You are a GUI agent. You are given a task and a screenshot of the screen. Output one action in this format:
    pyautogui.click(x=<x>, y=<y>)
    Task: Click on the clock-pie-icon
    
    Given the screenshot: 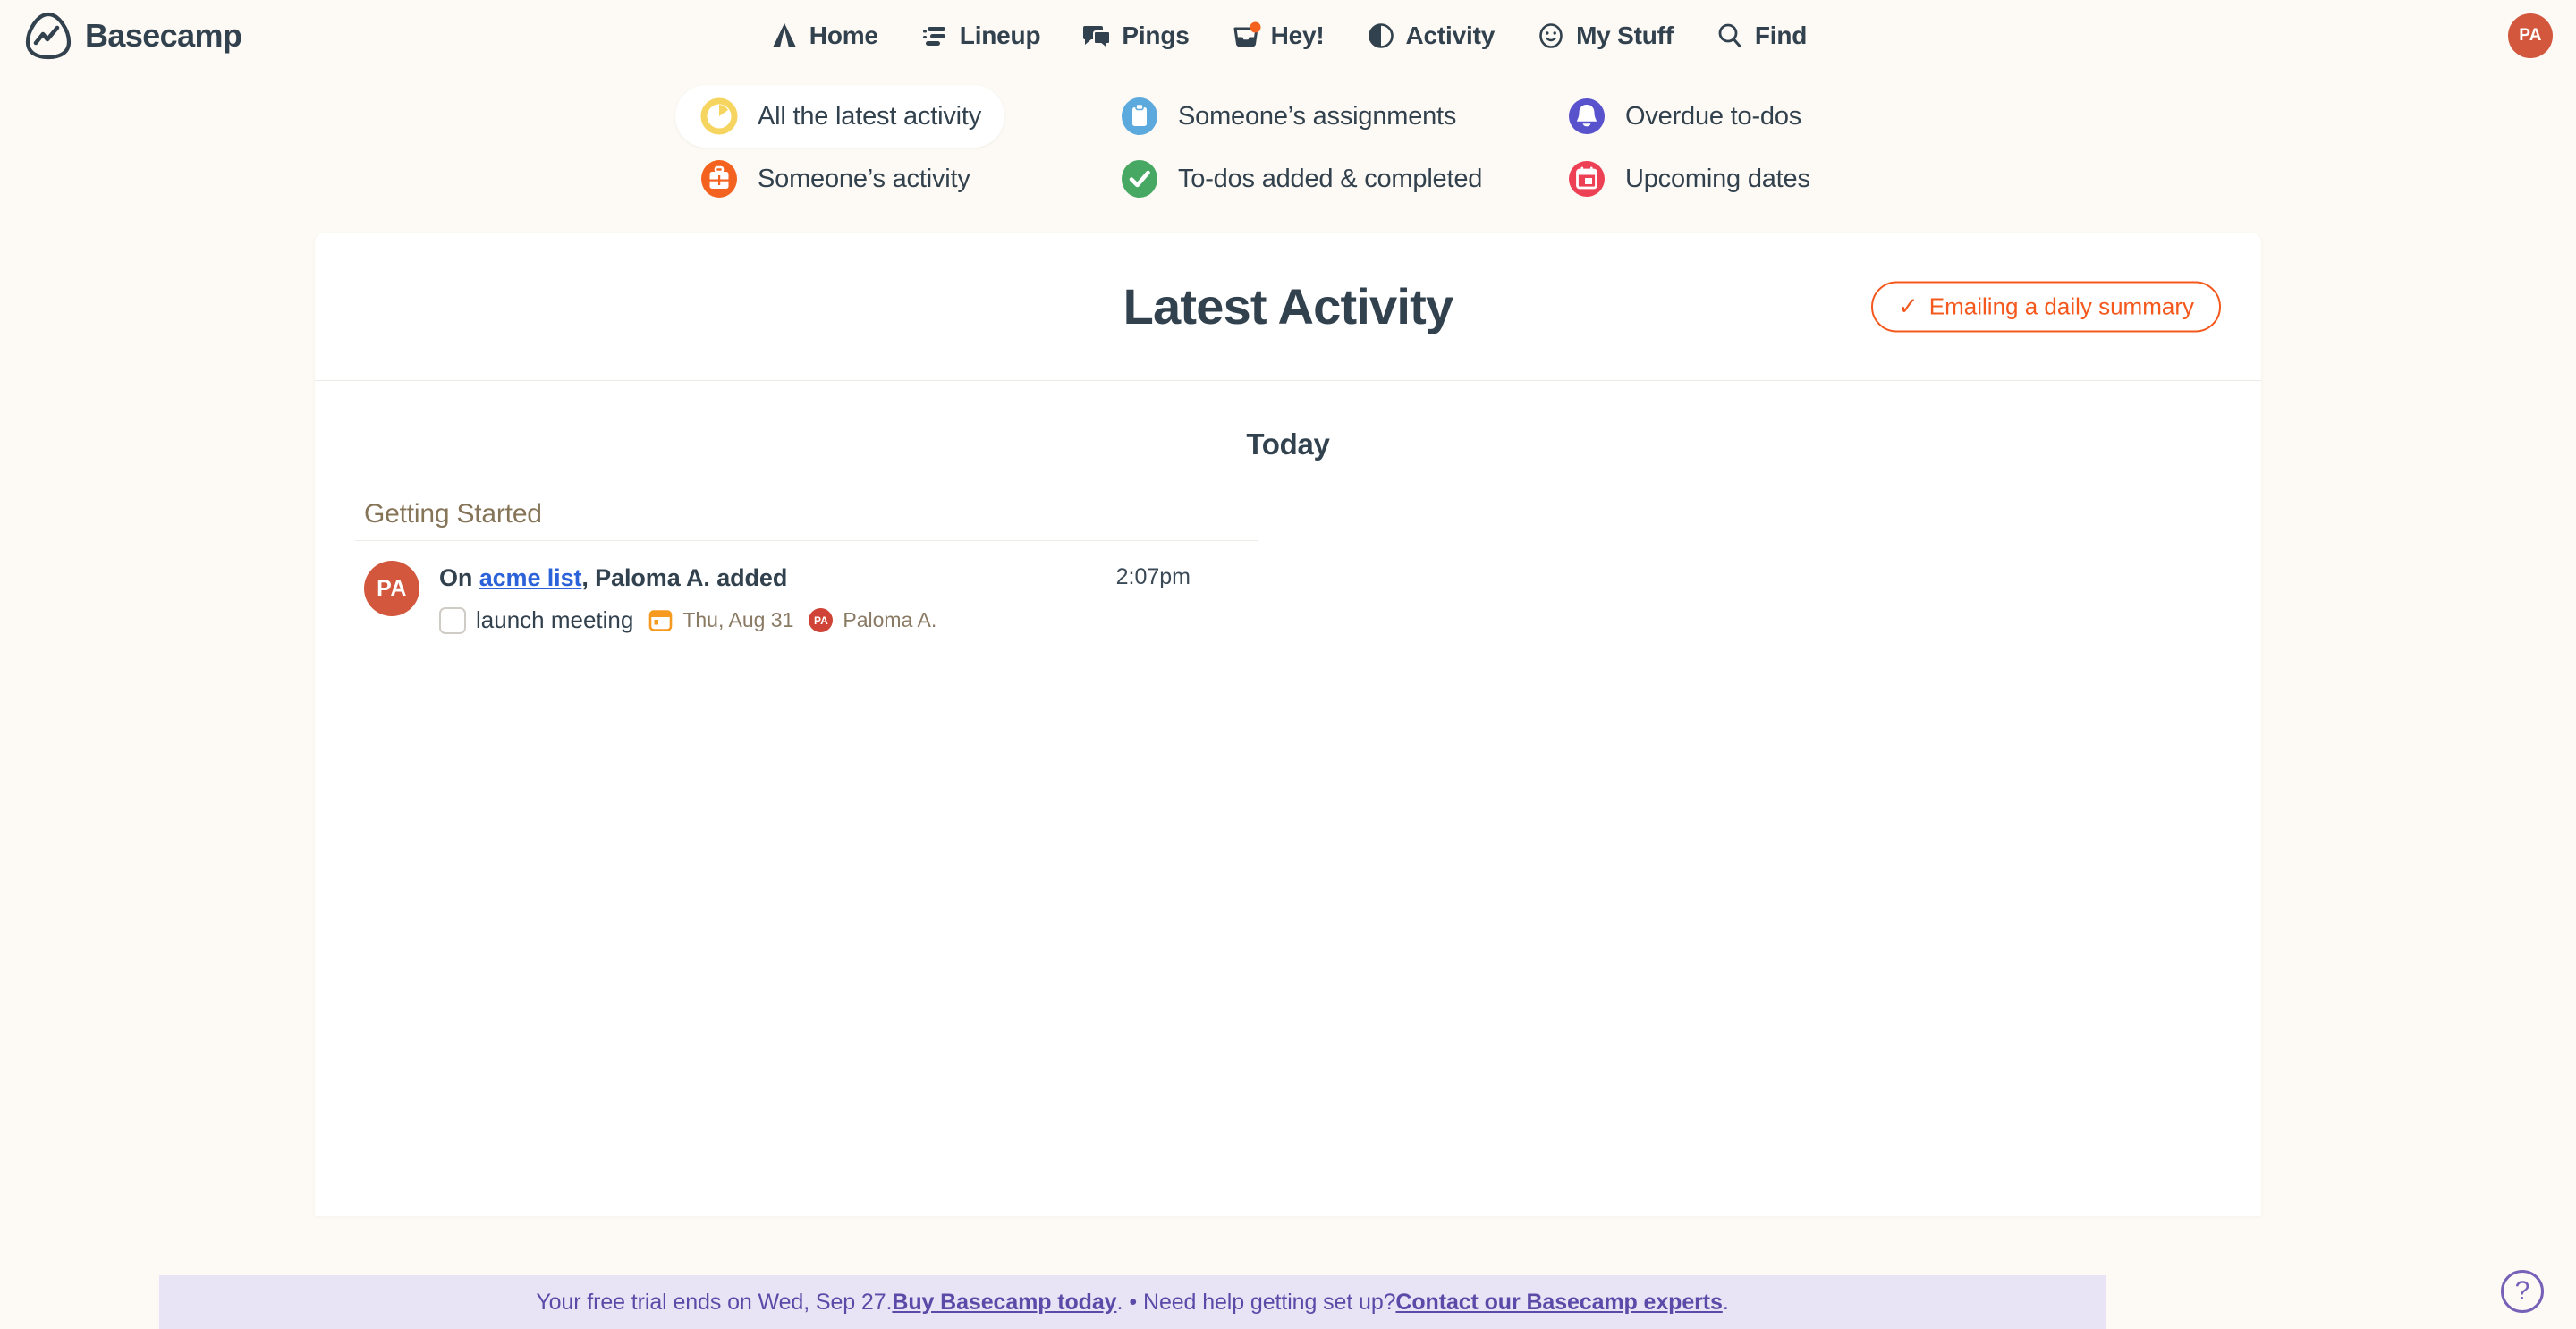 What is the action you would take?
    pyautogui.click(x=719, y=116)
    